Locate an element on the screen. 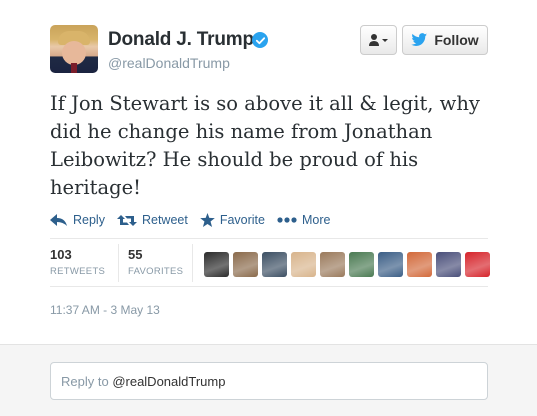  follow-button: Follow is located at coordinates (445, 40).